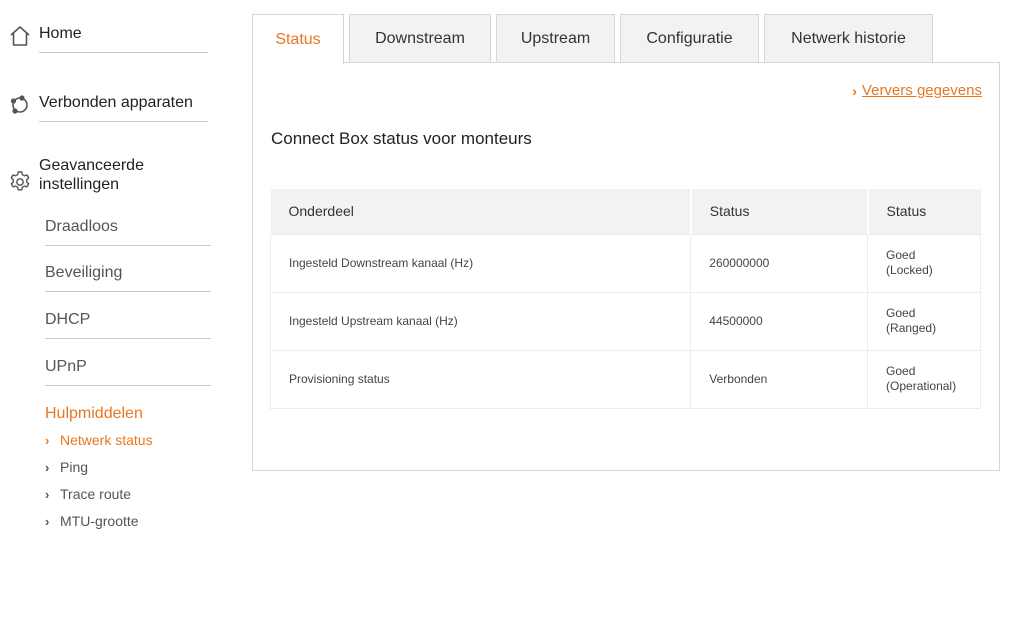 This screenshot has width=1026, height=630. I want to click on tool-label: Netwerk status, so click(106, 440).